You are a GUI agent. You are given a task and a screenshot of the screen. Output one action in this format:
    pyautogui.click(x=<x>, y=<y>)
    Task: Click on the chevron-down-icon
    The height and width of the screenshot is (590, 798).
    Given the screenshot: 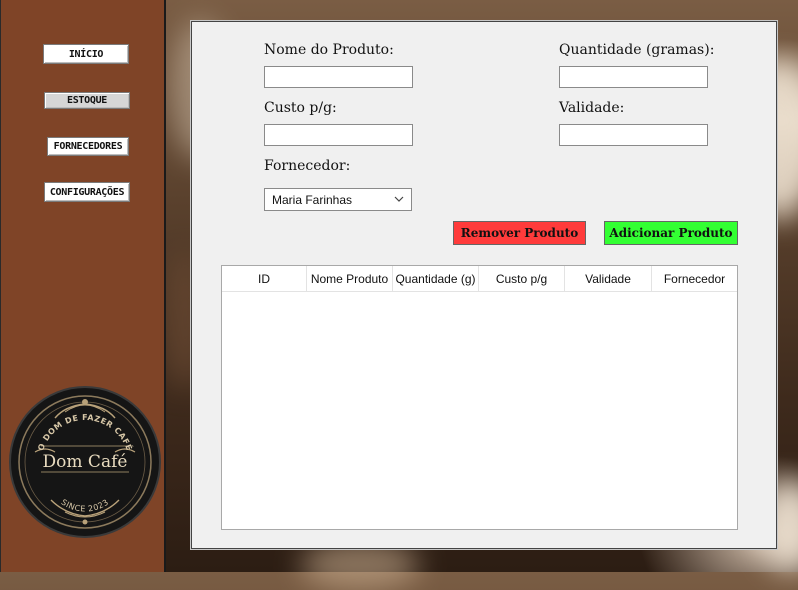 What is the action you would take?
    pyautogui.click(x=399, y=199)
    